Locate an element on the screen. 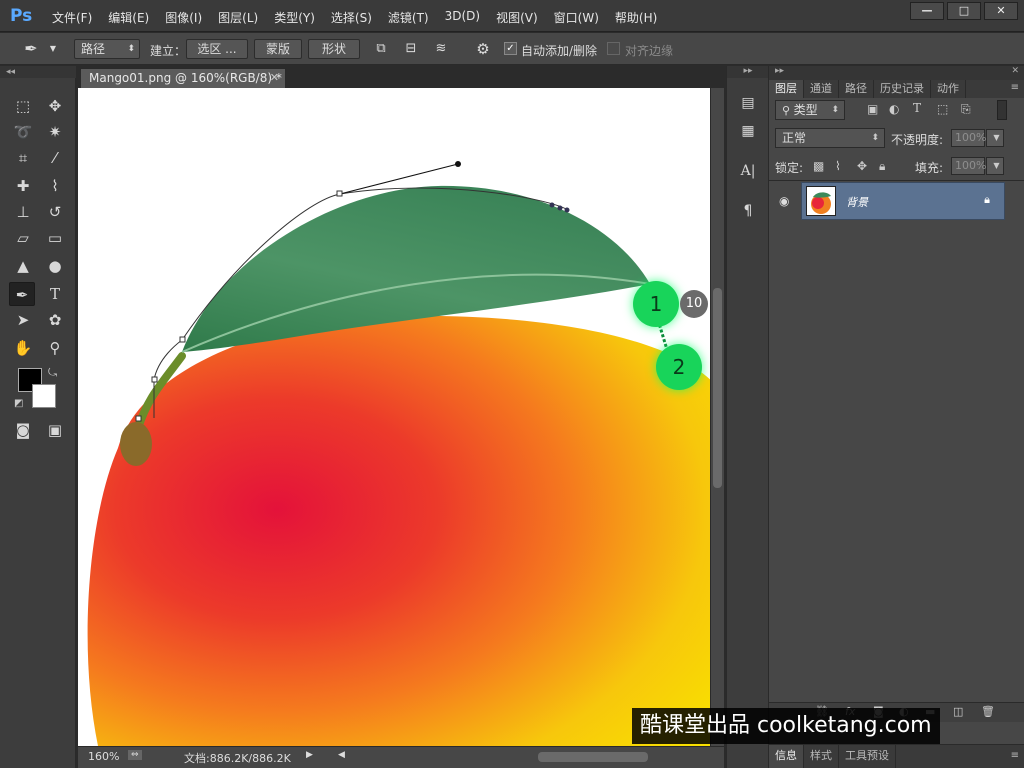 The height and width of the screenshot is (768, 1024). preset-chevron-down-icon: ▼ is located at coordinates (53, 49).